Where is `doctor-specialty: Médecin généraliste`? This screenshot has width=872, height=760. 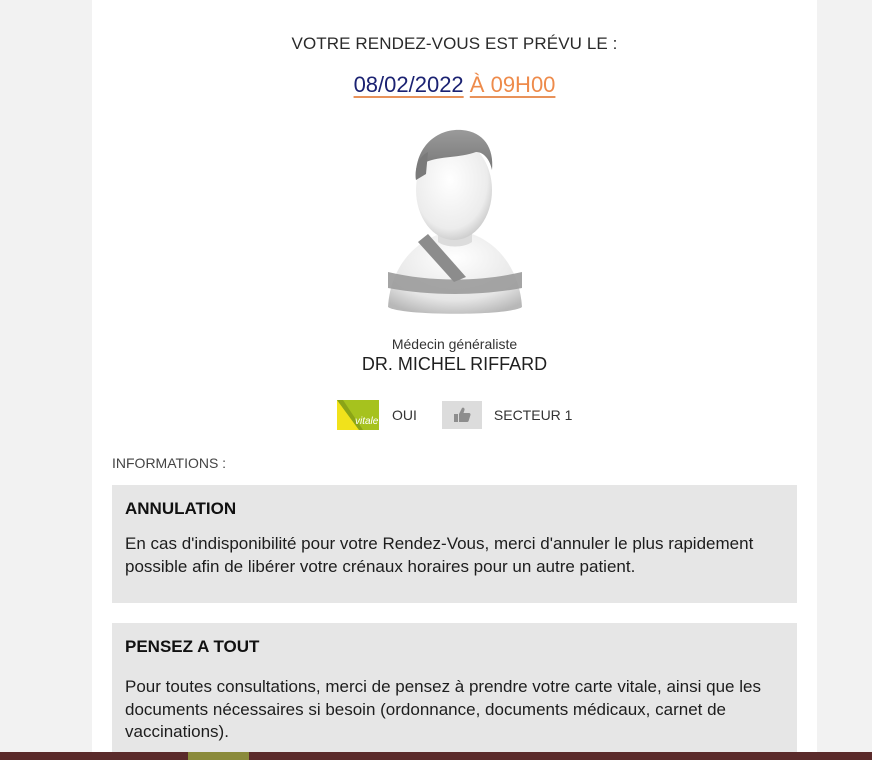
doctor-specialty: Médecin généraliste is located at coordinates (454, 344).